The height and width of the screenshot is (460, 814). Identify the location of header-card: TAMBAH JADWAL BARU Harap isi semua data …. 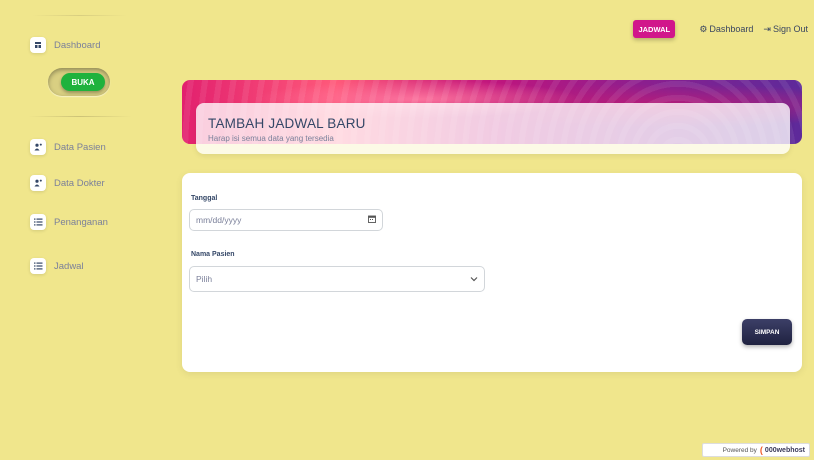
(493, 128).